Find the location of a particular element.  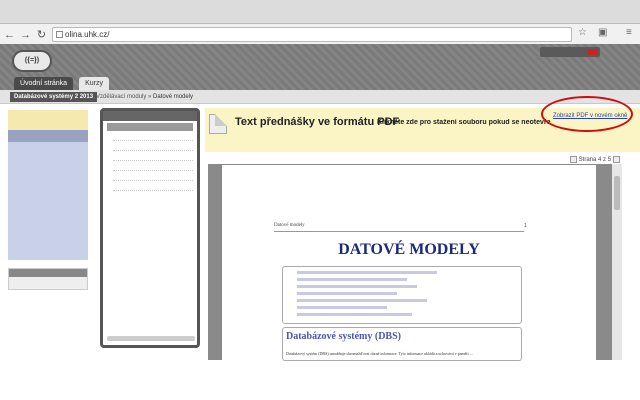

secondary-navigation is located at coordinates (48, 279).